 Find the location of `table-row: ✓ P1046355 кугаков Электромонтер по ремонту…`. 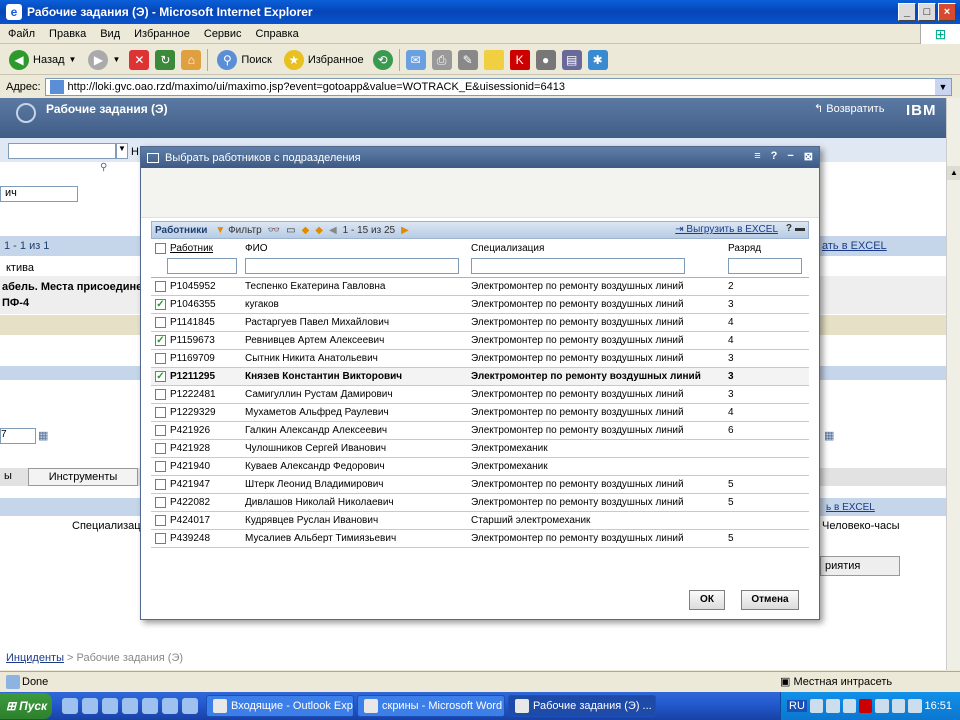

table-row: ✓ P1046355 кугаков Электромонтер по ремонту… is located at coordinates (480, 304).